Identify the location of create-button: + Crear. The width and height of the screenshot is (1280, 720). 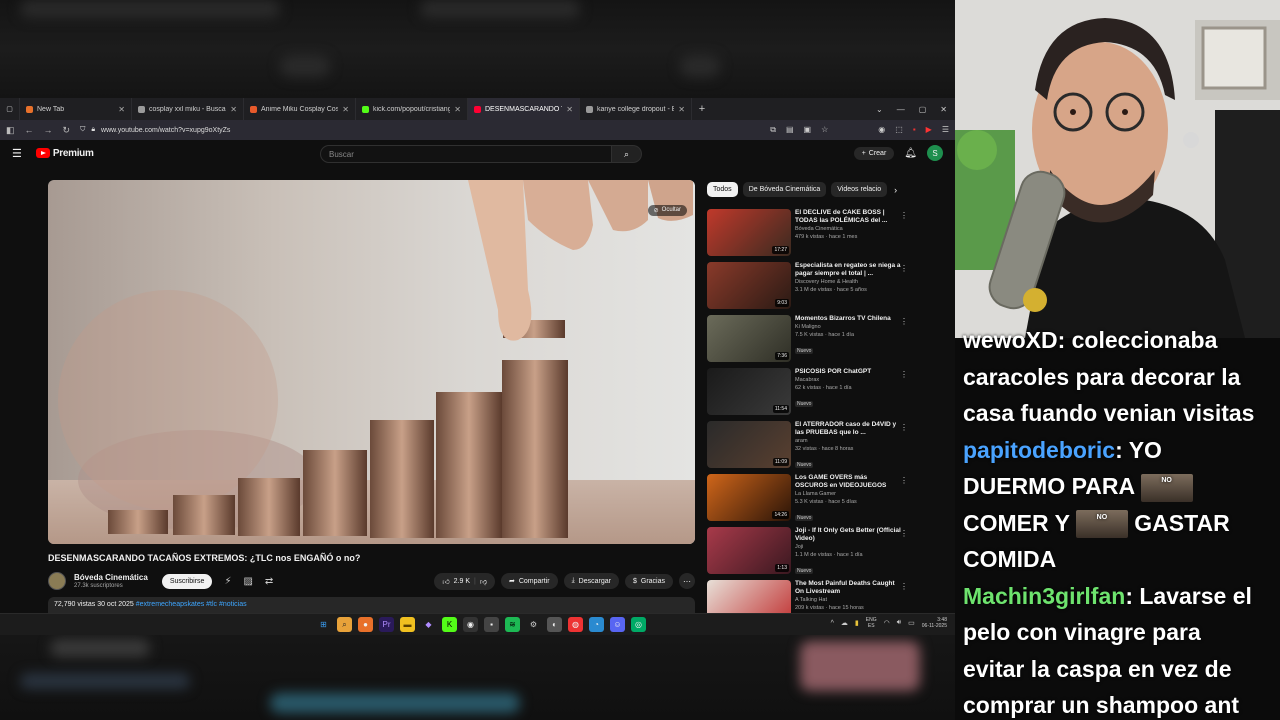
(874, 153).